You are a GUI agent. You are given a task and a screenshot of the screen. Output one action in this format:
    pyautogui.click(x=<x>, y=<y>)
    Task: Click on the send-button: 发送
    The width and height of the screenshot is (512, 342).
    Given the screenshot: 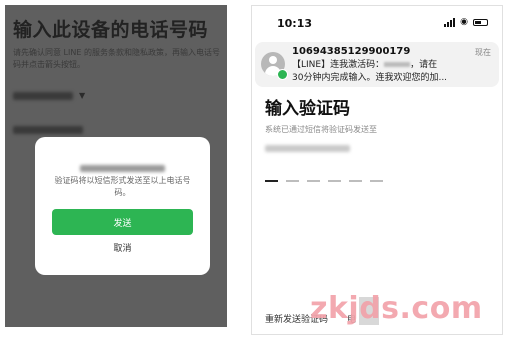 What is the action you would take?
    pyautogui.click(x=122, y=222)
    